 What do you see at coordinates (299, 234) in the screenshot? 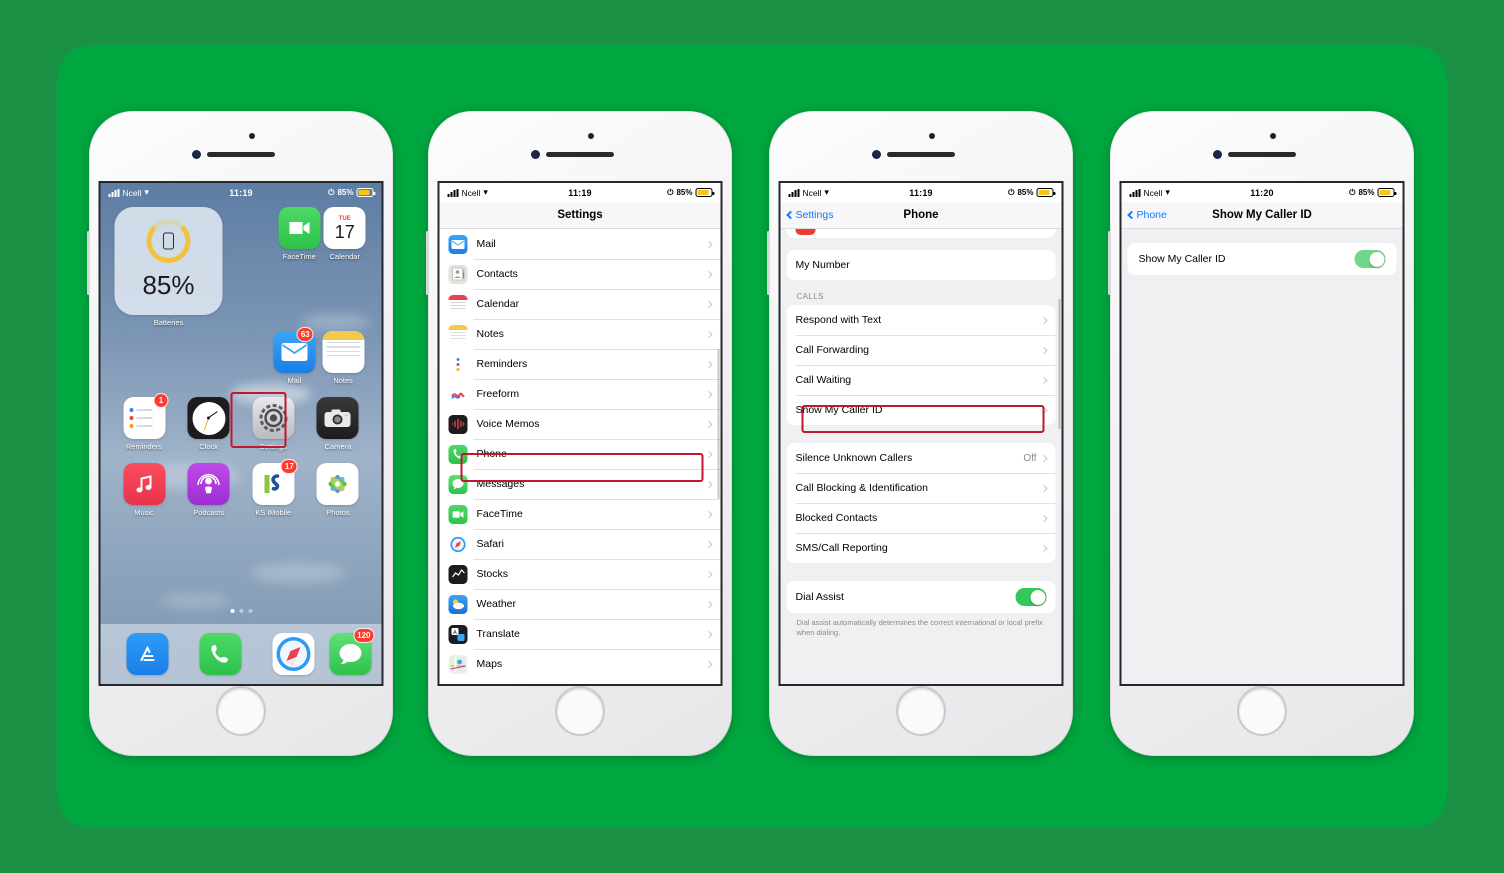
I see `app-facetime: FaceTime` at bounding box center [299, 234].